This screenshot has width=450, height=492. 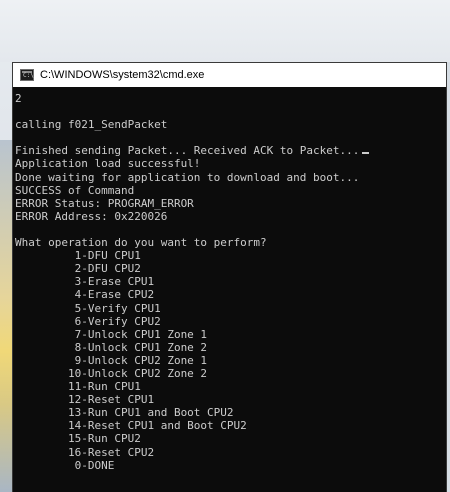 I want to click on console-line-text: 14-Reset CPU1 and Boot CPU2, so click(x=131, y=426).